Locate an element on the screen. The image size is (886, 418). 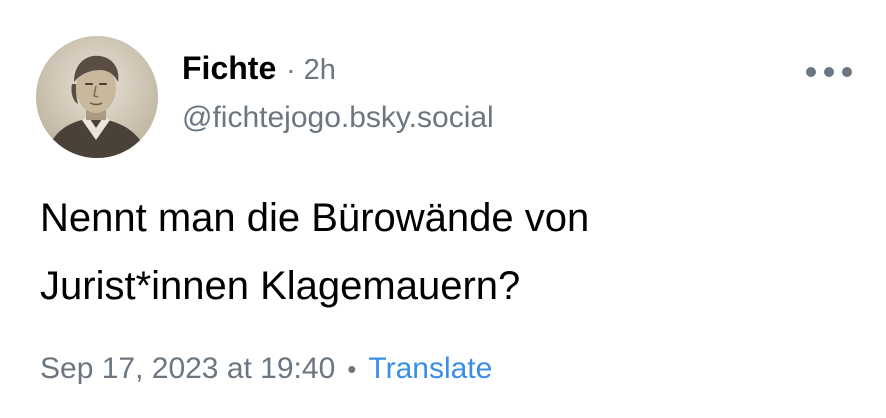
more-options-icon is located at coordinates (829, 72).